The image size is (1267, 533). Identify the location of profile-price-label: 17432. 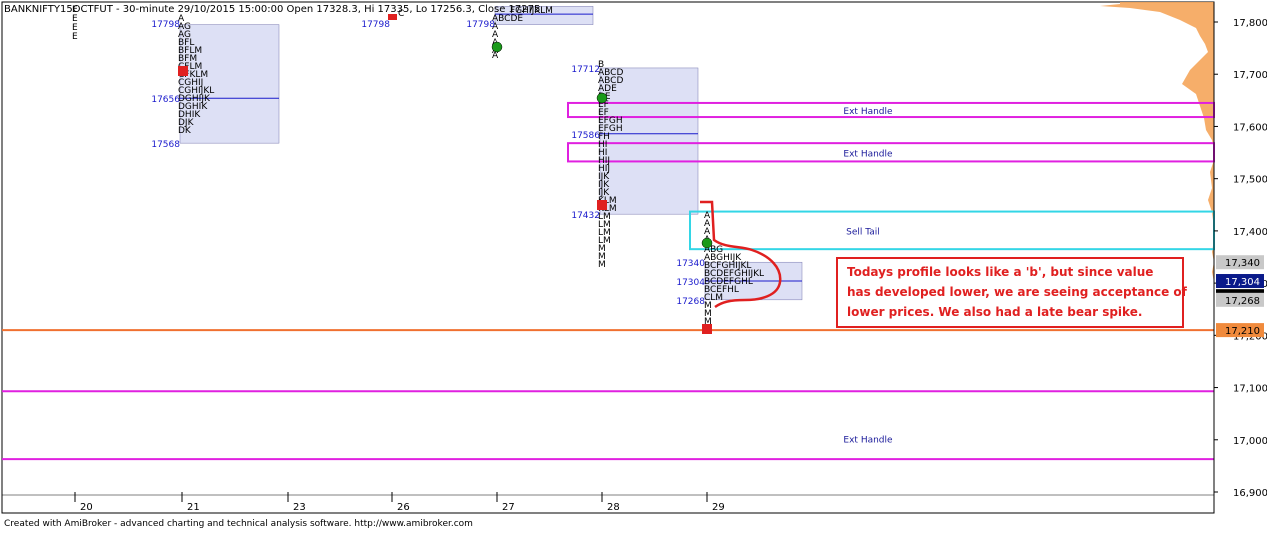
(585, 216).